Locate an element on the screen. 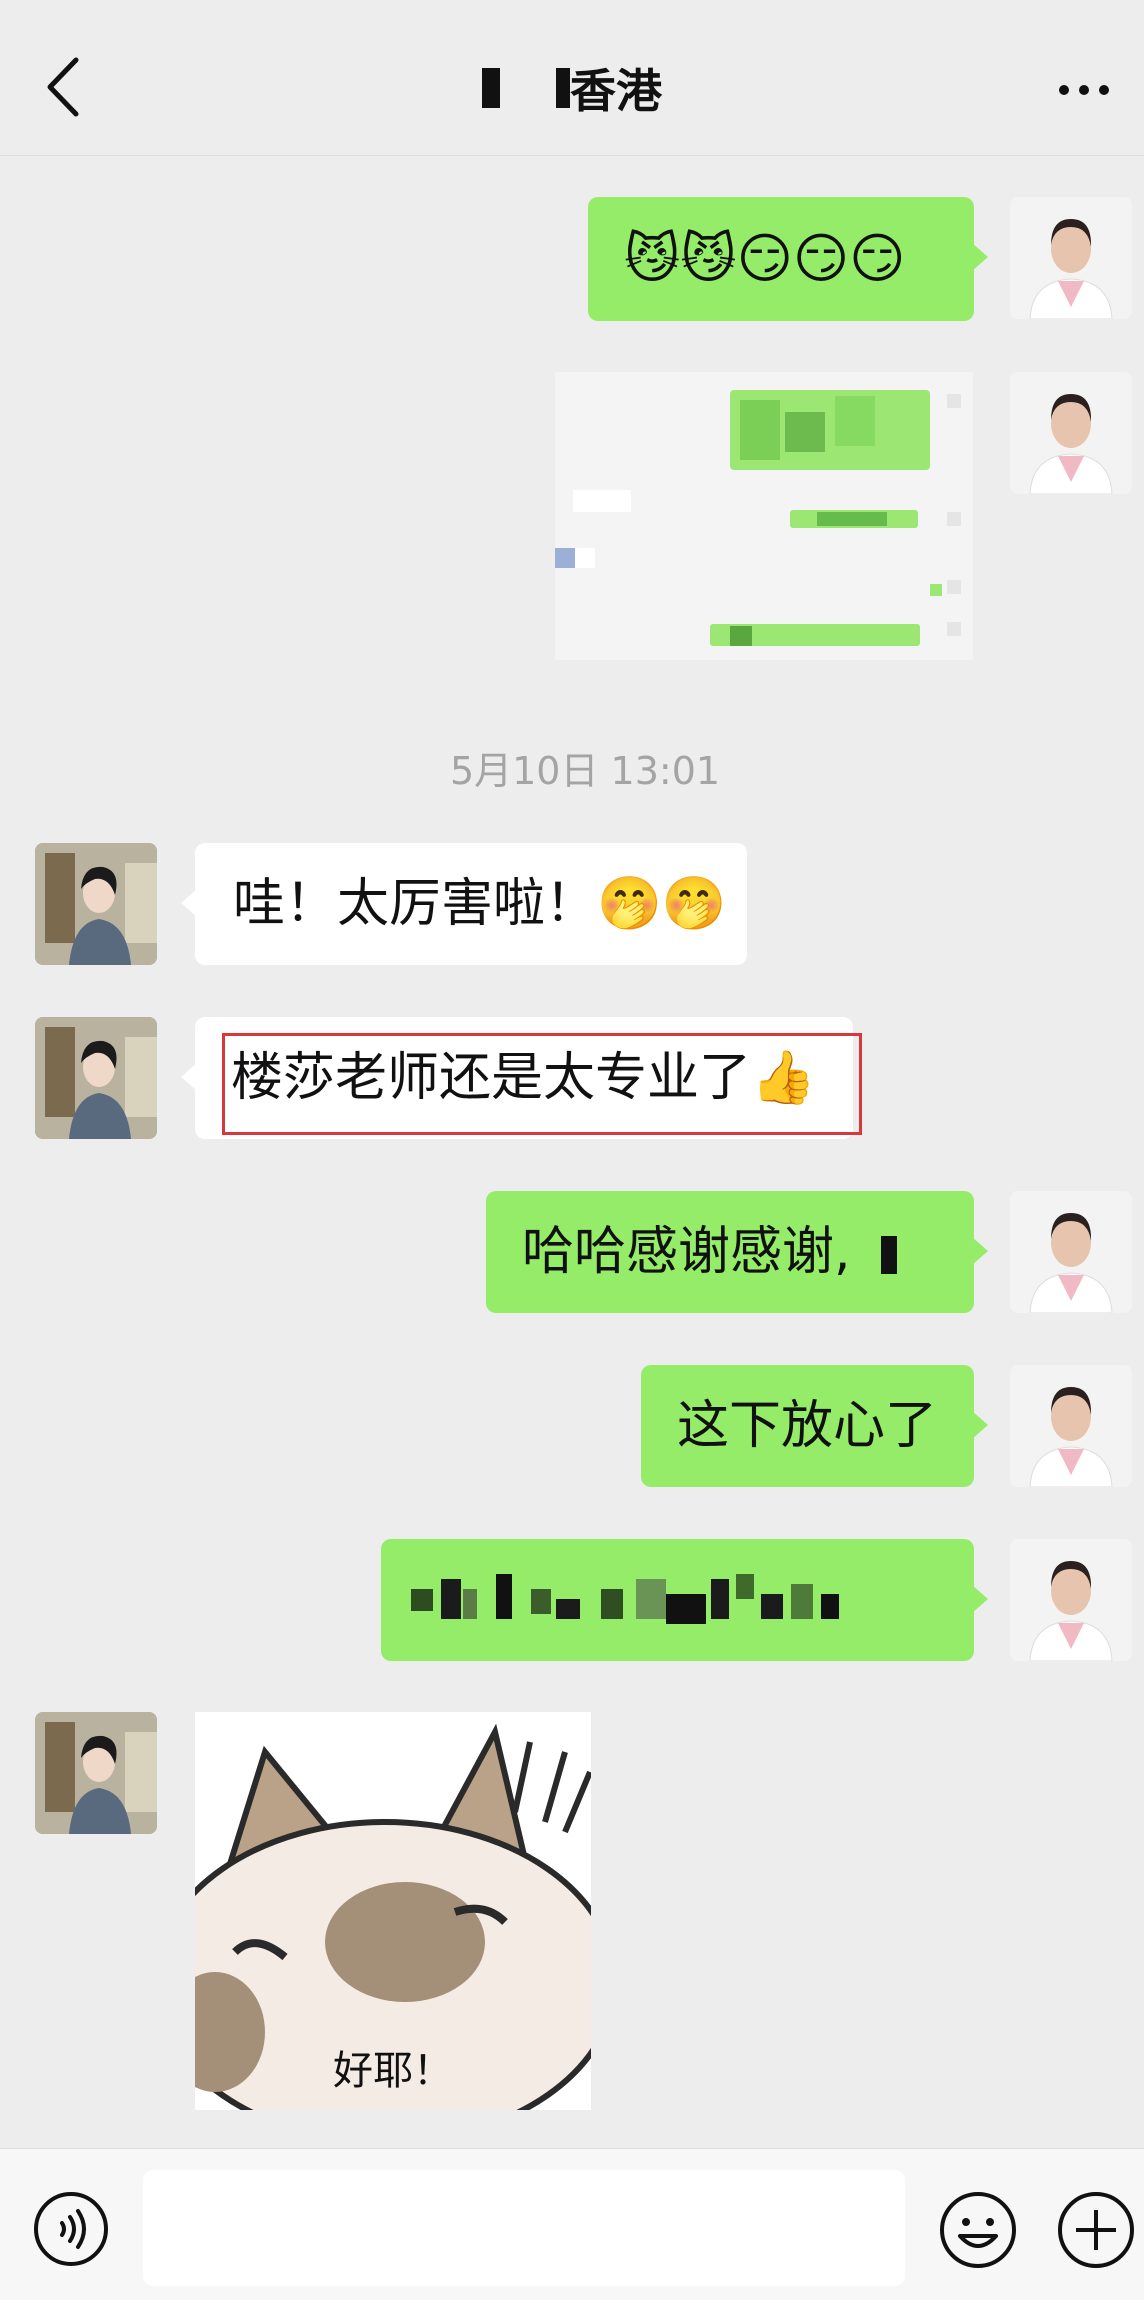 Image resolution: width=1144 pixels, height=2300 pixels. message-text: 哇！太厉害啦！ is located at coordinates (415, 904).